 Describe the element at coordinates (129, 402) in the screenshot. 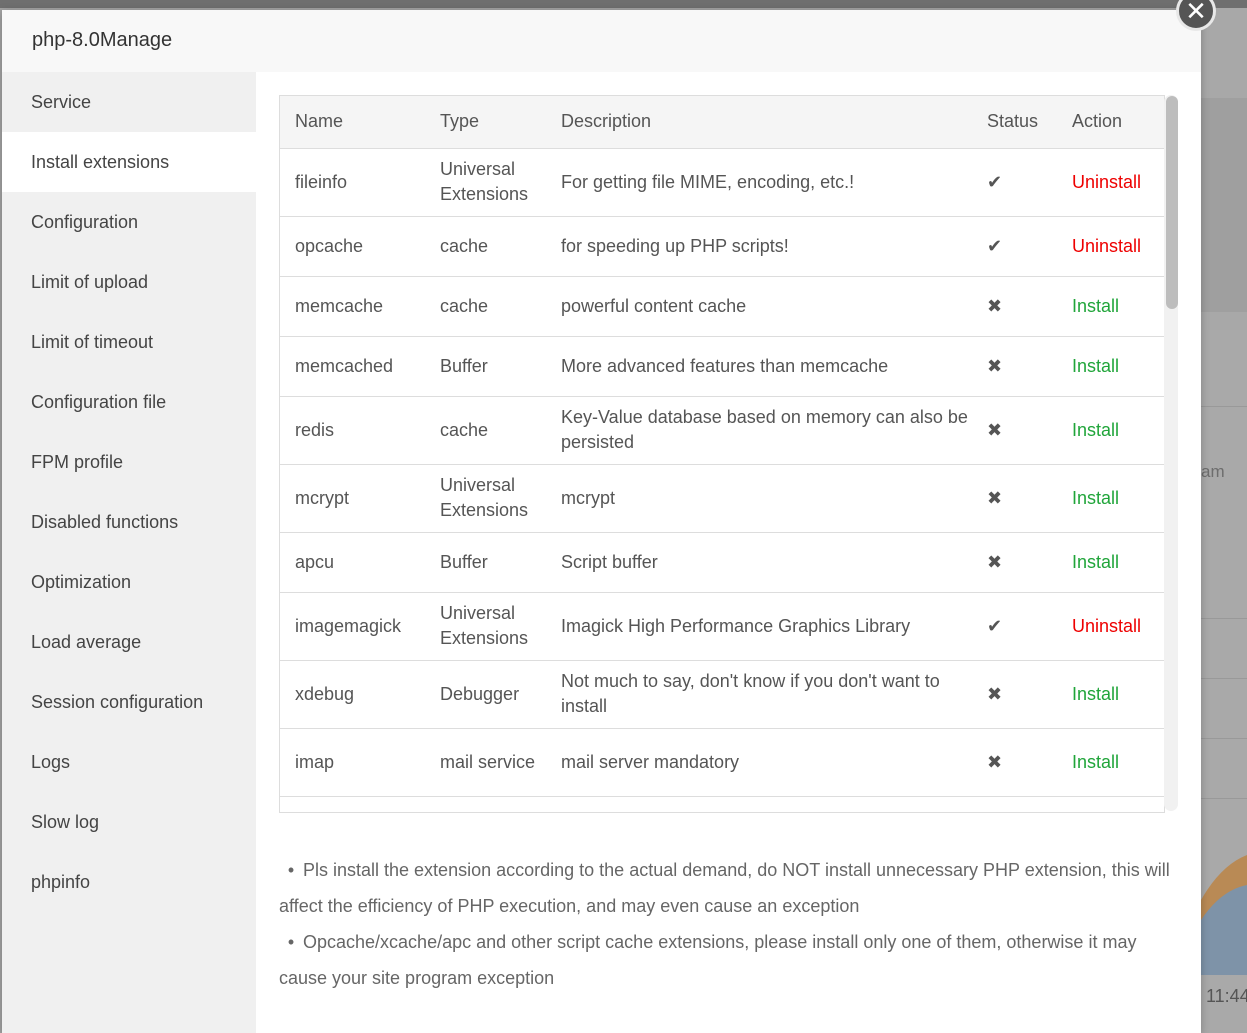

I see `sidebar-item-configuration-file: Configuration file` at that location.